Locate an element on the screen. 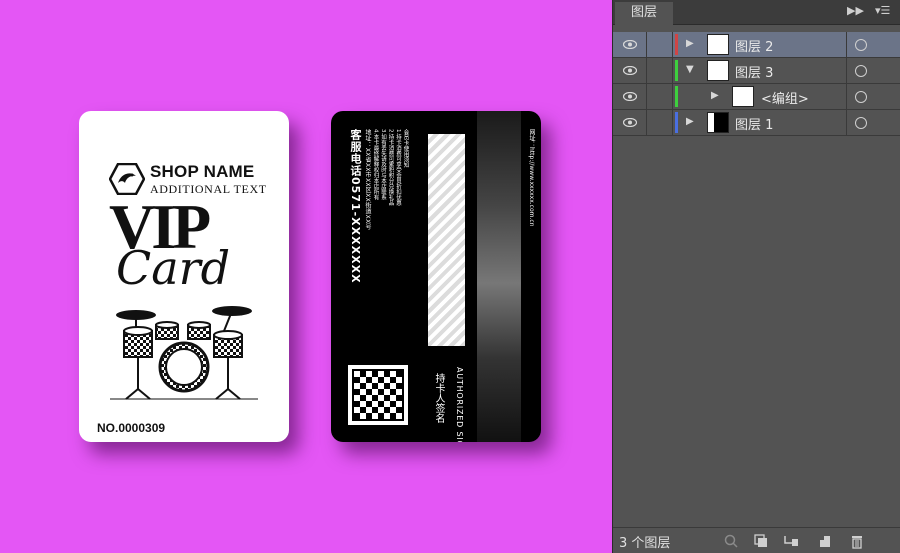 Image resolution: width=900 pixels, height=553 pixels. layer-name: 图层 2 is located at coordinates (754, 45).